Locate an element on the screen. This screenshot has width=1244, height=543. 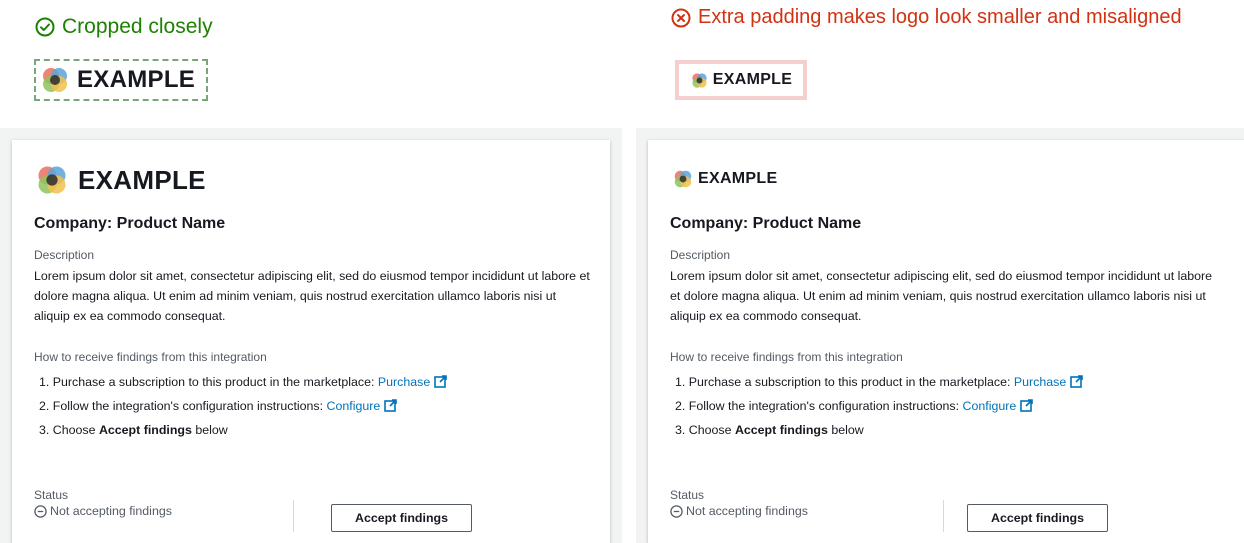
logo-sample-padded: EXAMPLE is located at coordinates (741, 80).